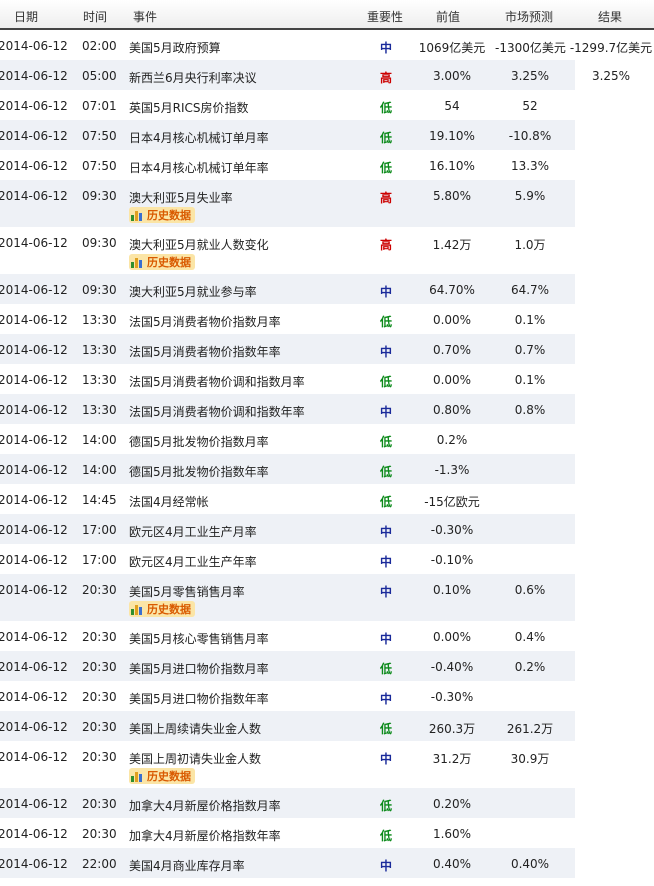  I want to click on cell-event: 美国4月商业库存月率, so click(187, 866).